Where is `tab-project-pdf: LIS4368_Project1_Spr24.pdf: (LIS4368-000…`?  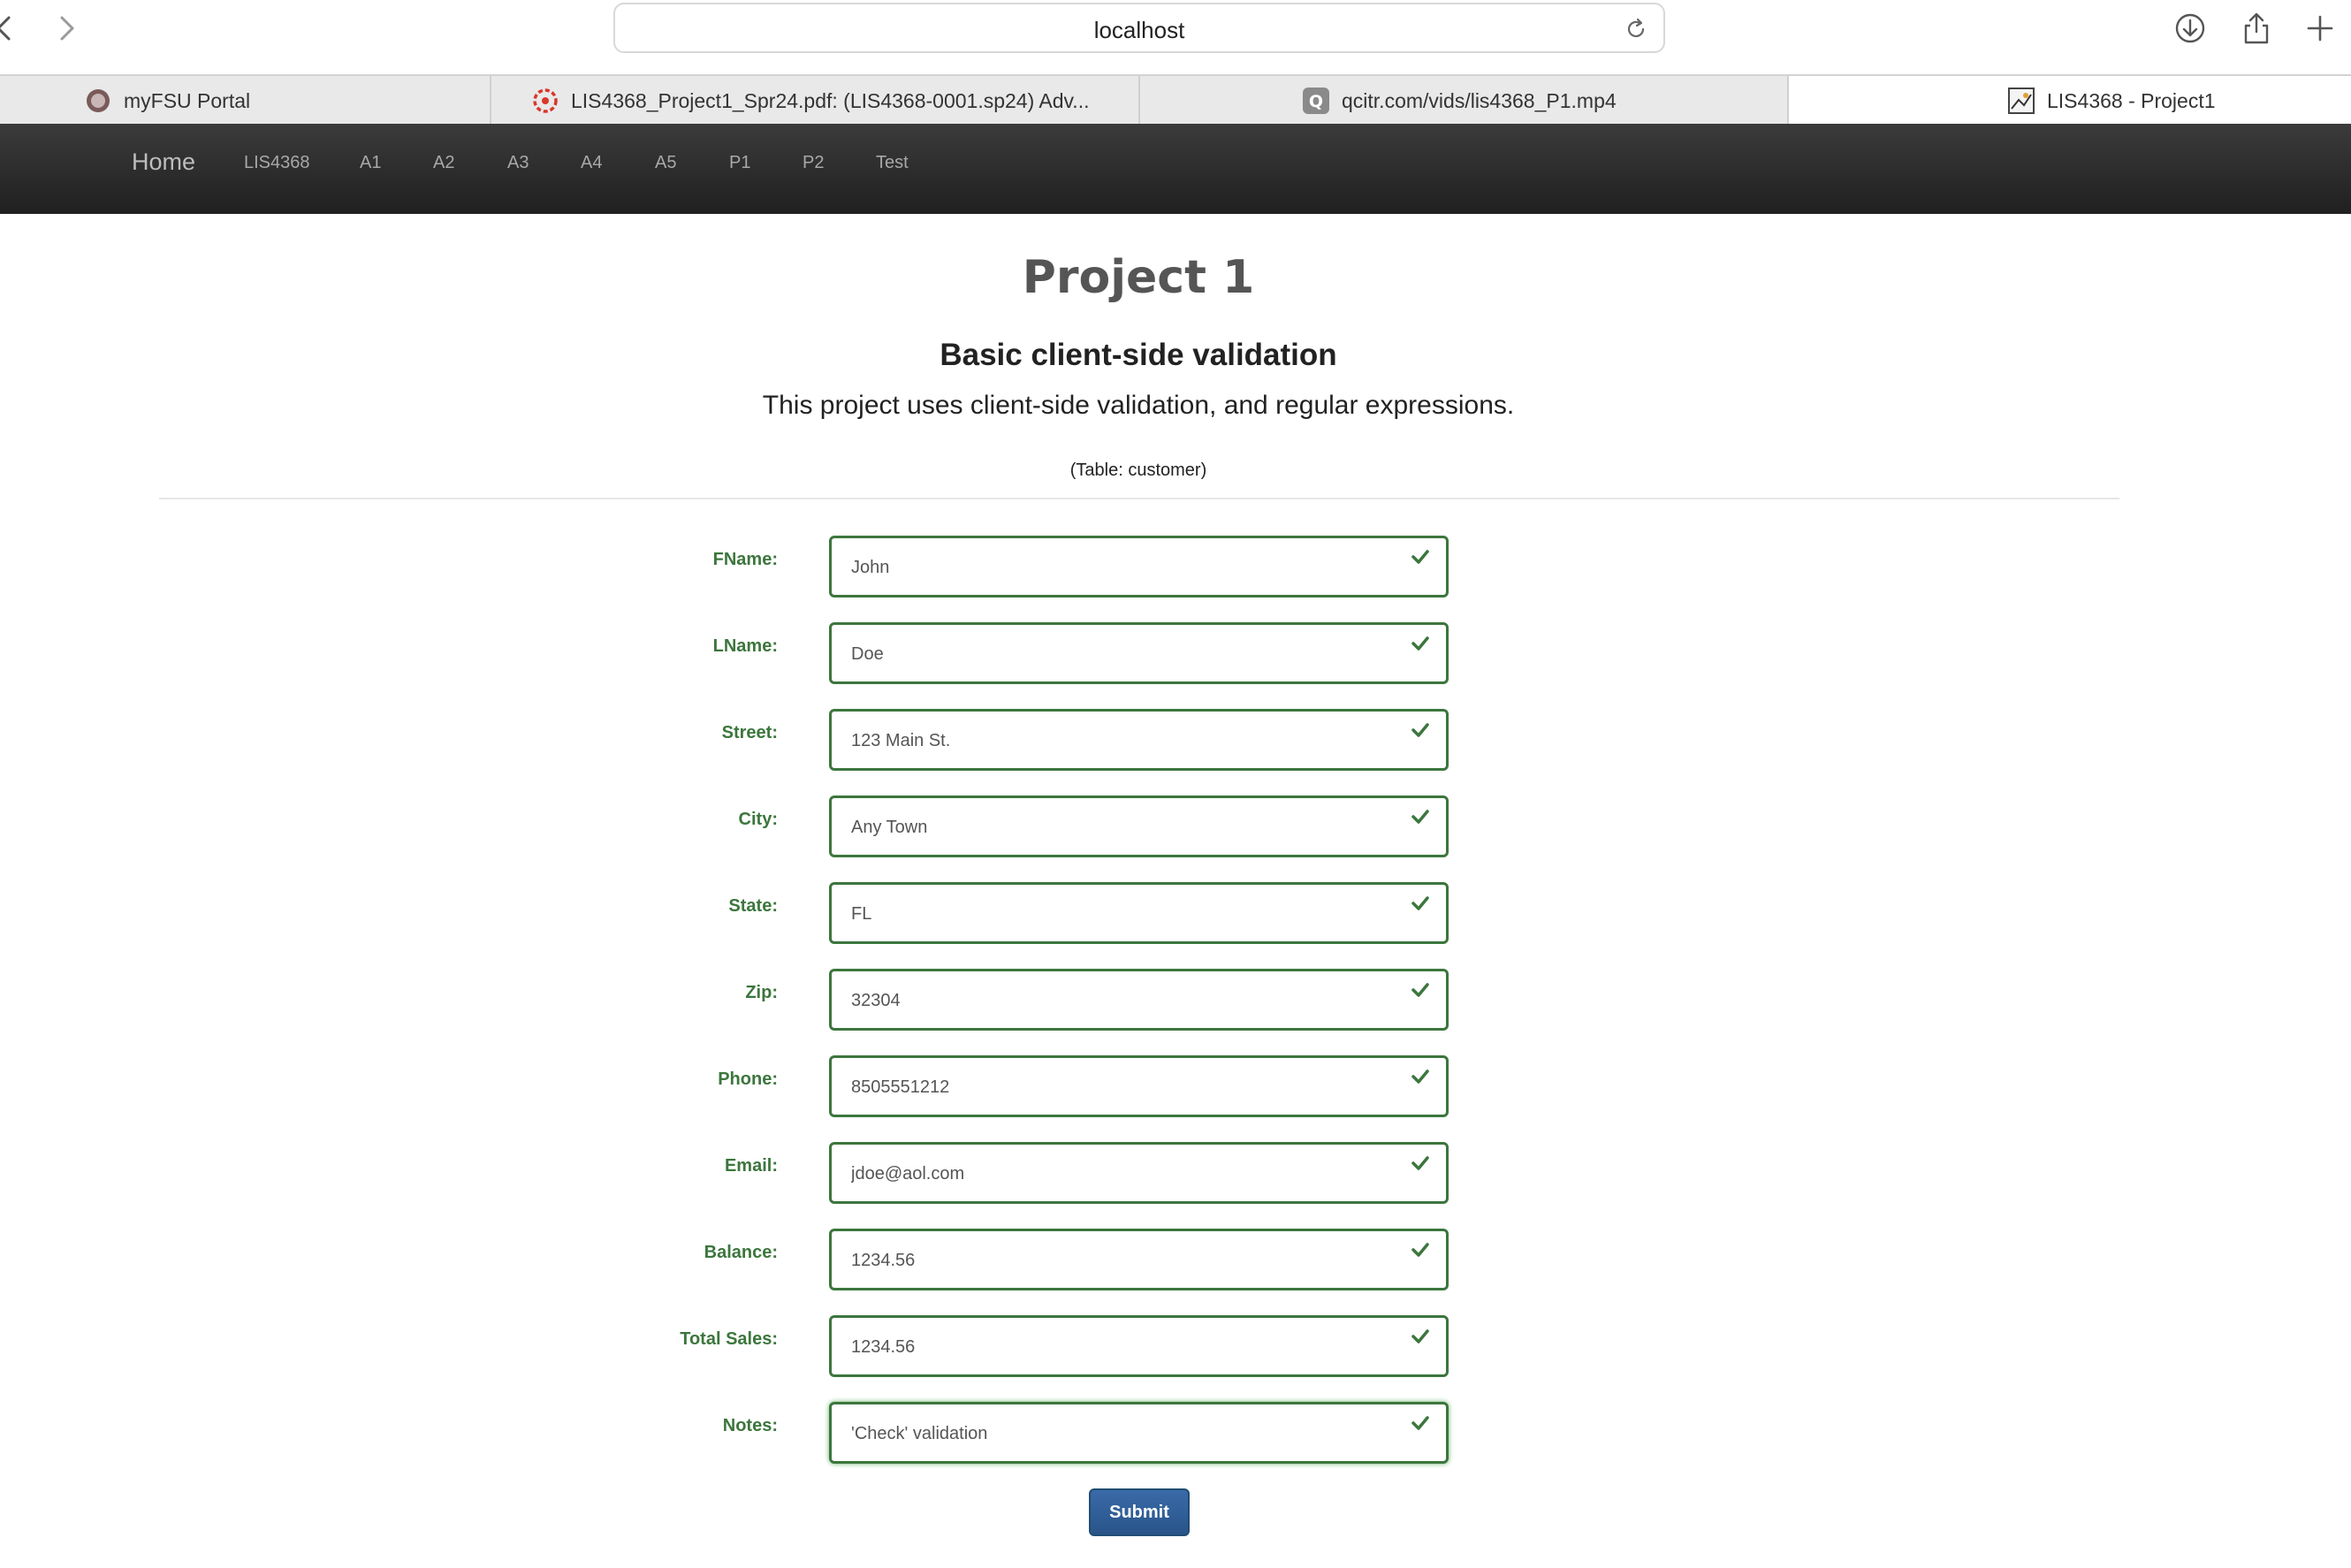
tab-project-pdf: LIS4368_Project1_Spr24.pdf: (LIS4368-000… is located at coordinates (815, 101).